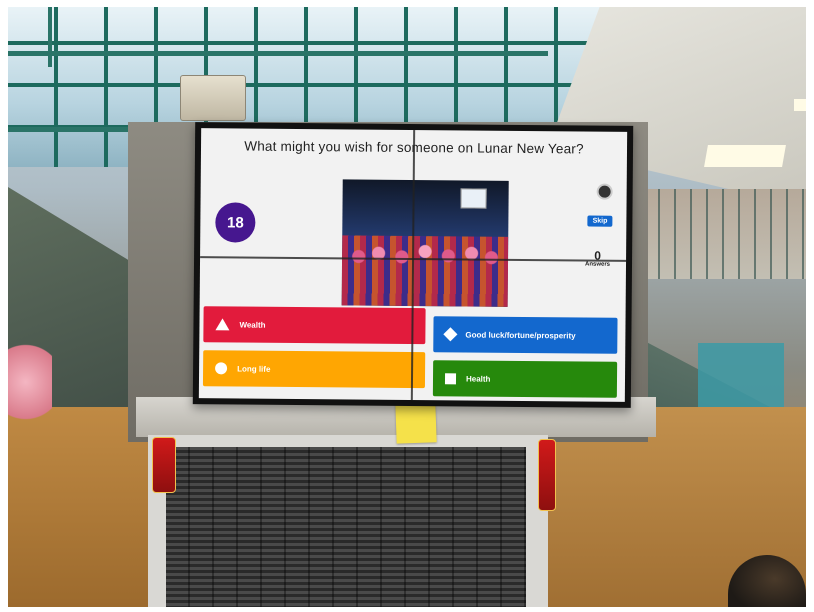 The height and width of the screenshot is (612, 814). What do you see at coordinates (450, 334) in the screenshot?
I see `diamond-icon` at bounding box center [450, 334].